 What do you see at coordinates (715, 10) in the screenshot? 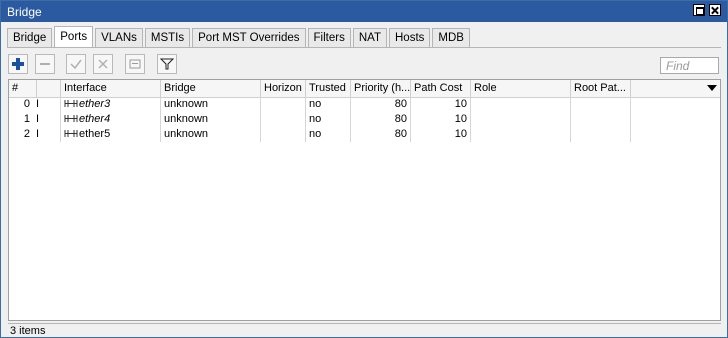
I see `close-button` at bounding box center [715, 10].